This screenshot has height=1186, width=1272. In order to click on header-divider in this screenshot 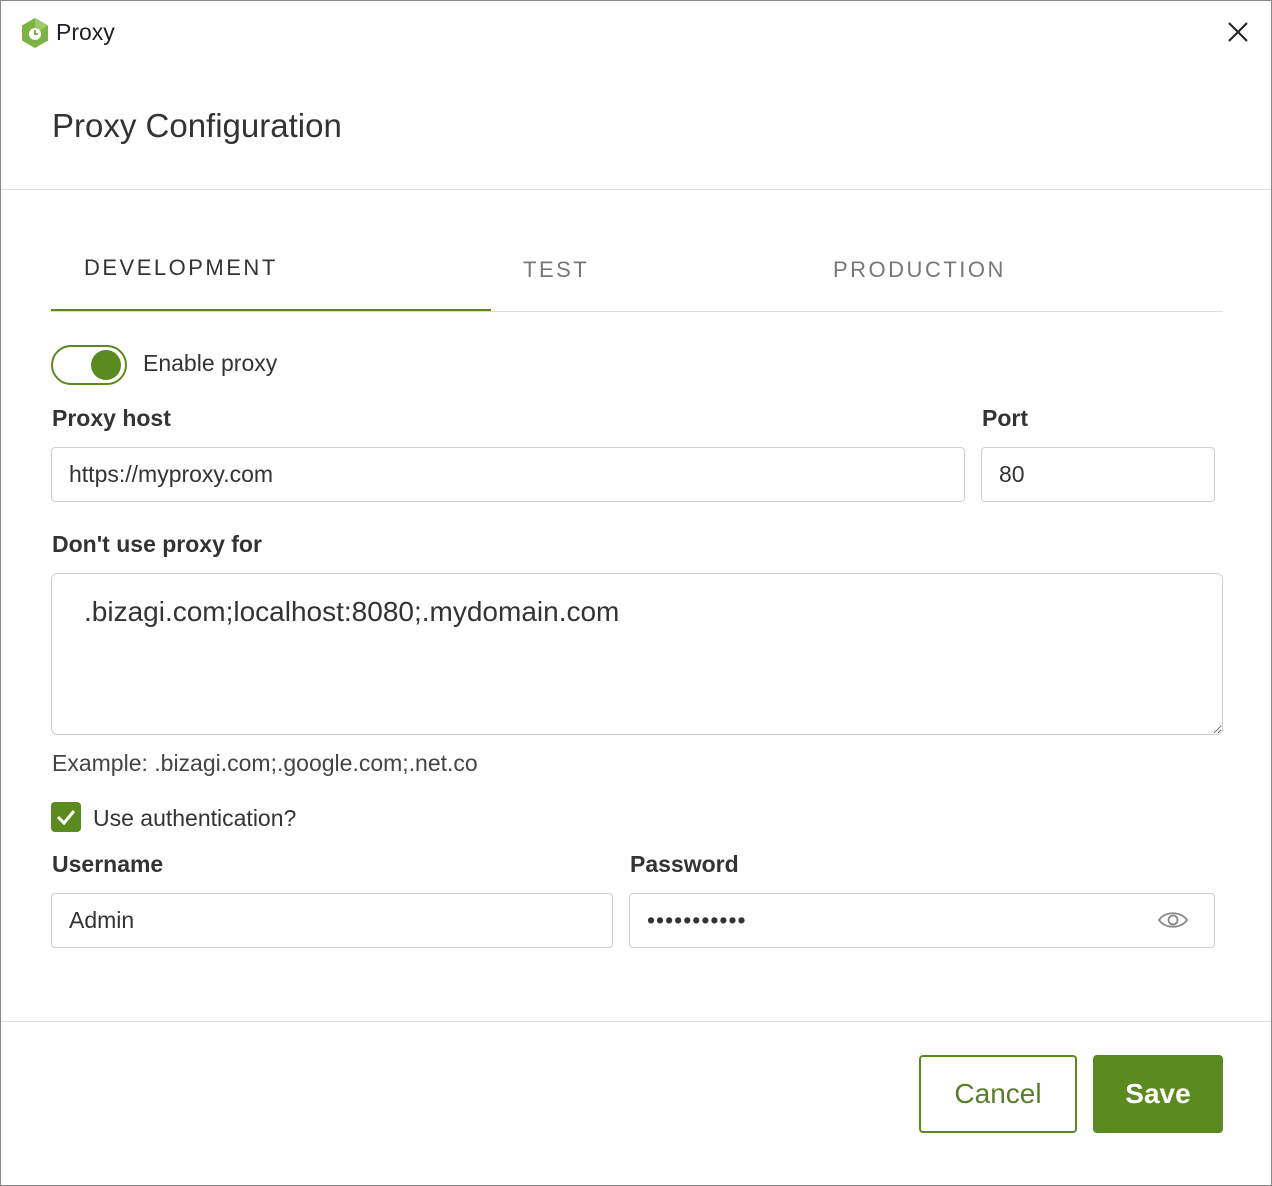, I will do `click(636, 189)`.